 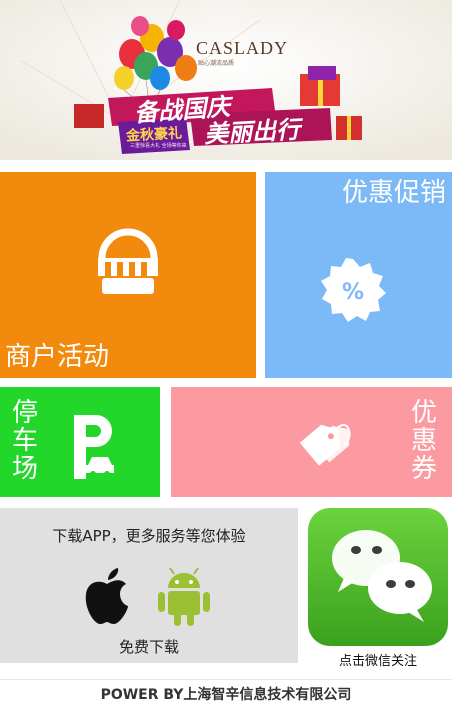 I want to click on banner-headline-2: 美丽出行, so click(x=252, y=132).